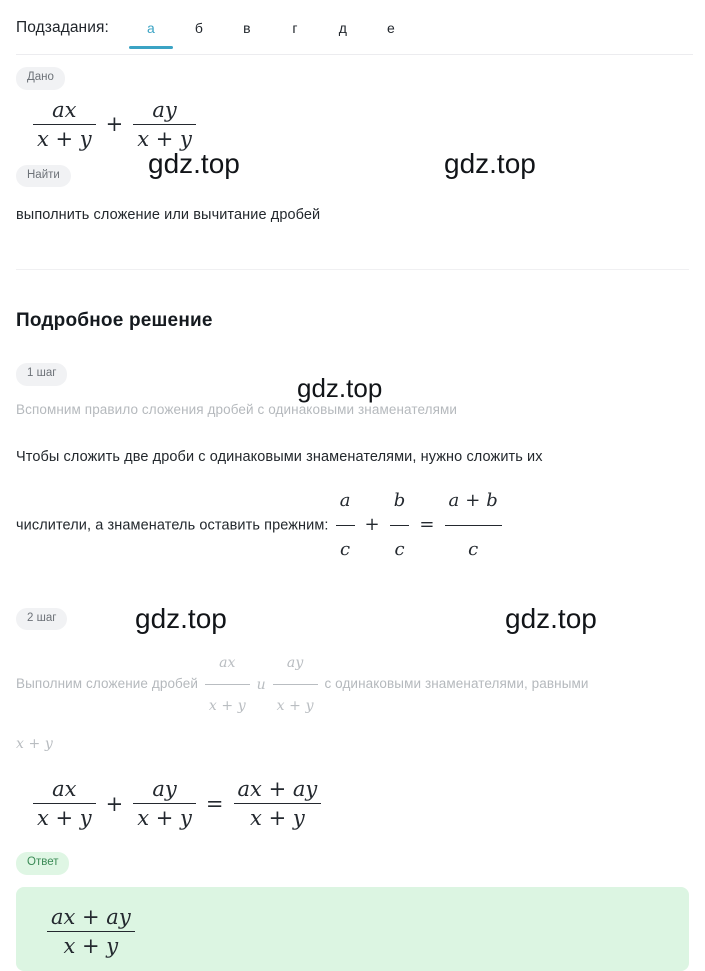 This screenshot has height=971, width=705. Describe the element at coordinates (359, 124) in the screenshot. I see `given-expression: ax x + y + ay x + y` at that location.